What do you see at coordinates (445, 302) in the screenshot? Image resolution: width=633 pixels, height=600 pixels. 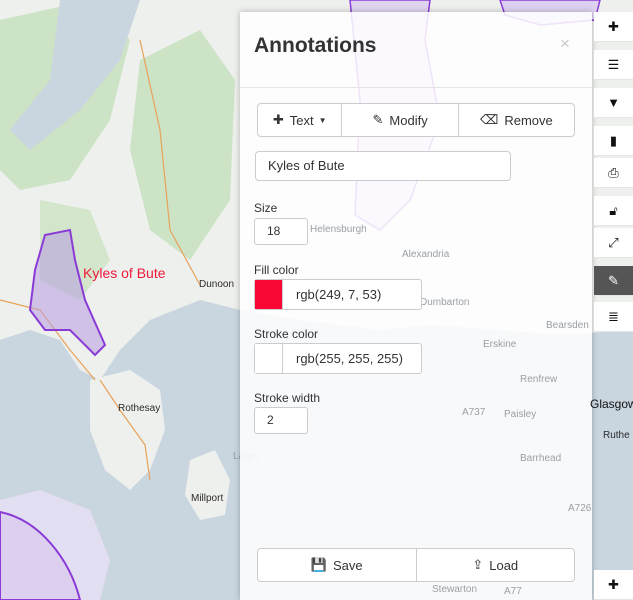 I see `map-label-dumbarton: Dumbarton` at bounding box center [445, 302].